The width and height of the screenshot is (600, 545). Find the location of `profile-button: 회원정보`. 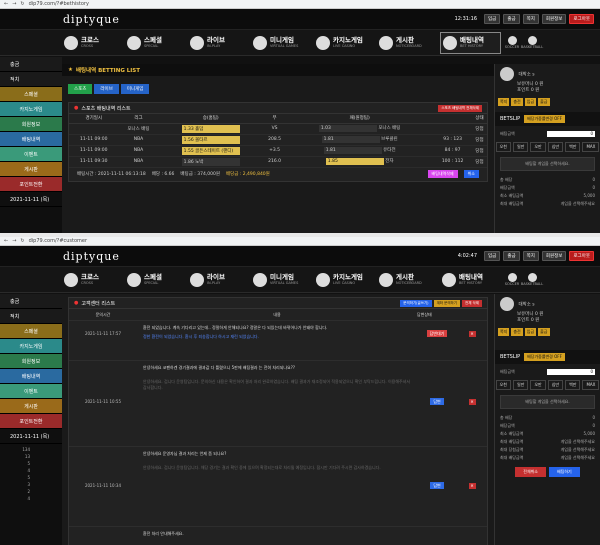

profile-button: 회원정보 is located at coordinates (554, 19).